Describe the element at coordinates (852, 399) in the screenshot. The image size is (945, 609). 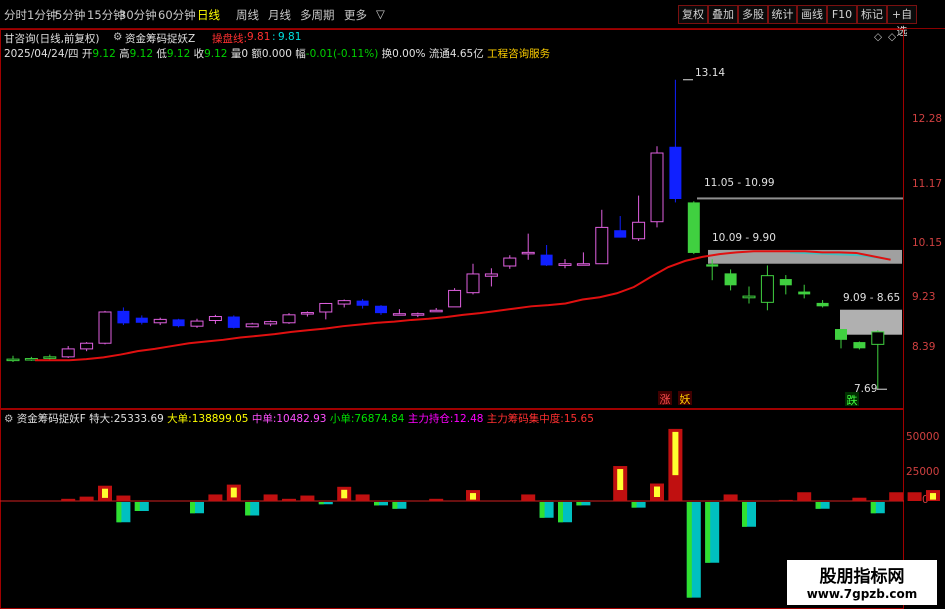
I see `die-marker: 跌` at that location.